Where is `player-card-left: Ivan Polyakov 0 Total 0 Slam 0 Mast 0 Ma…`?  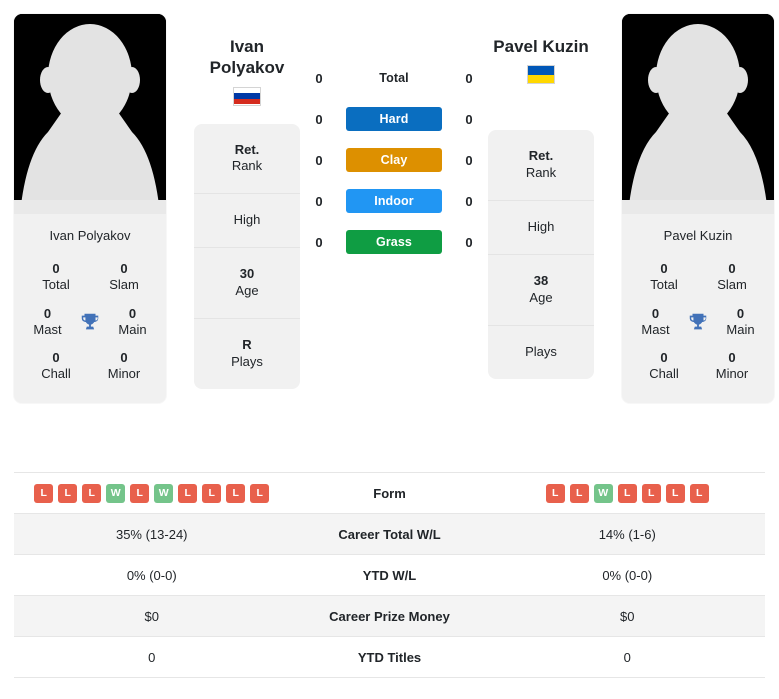 player-card-left: Ivan Polyakov 0 Total 0 Slam 0 Mast 0 Ma… is located at coordinates (90, 208).